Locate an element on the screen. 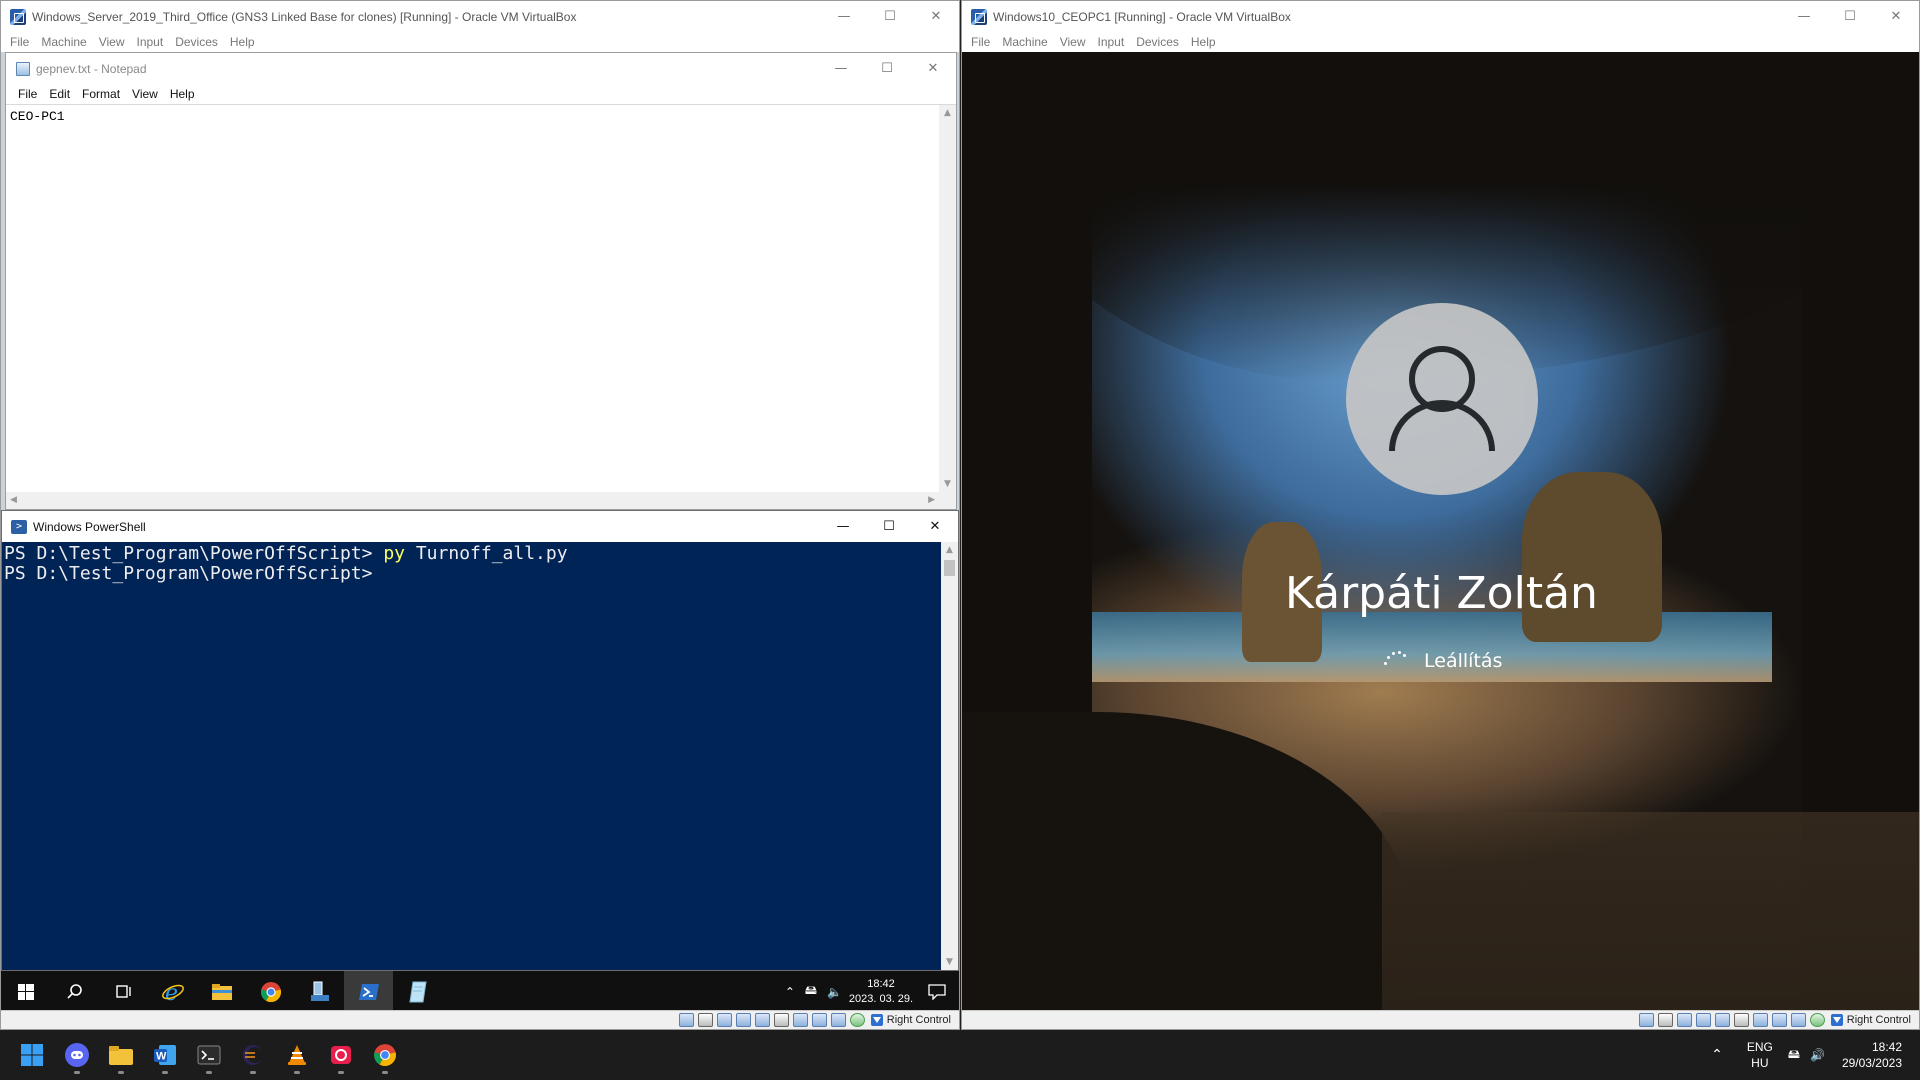 This screenshot has width=1920, height=1080. scroll-right-icon: ▶ is located at coordinates (931, 500).